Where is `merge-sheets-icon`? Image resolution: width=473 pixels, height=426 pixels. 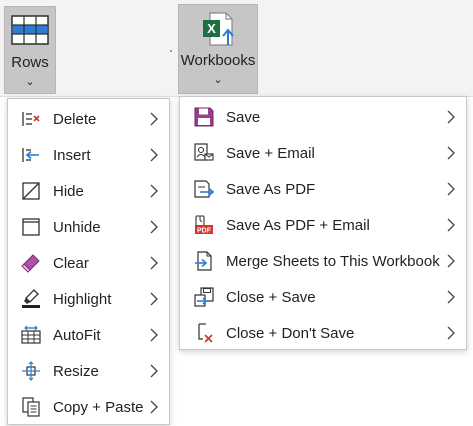 merge-sheets-icon is located at coordinates (203, 261).